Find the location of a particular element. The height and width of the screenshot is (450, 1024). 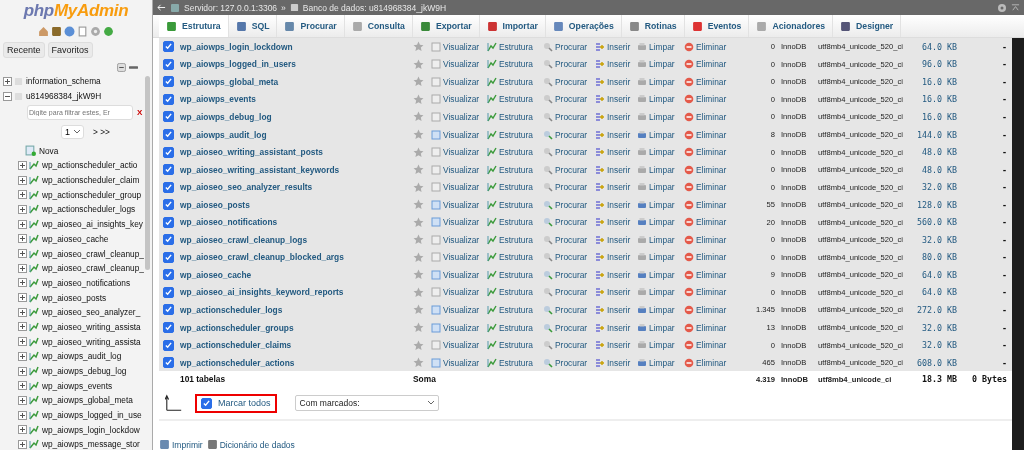

table-size: 272.0 KB is located at coordinates (937, 309).